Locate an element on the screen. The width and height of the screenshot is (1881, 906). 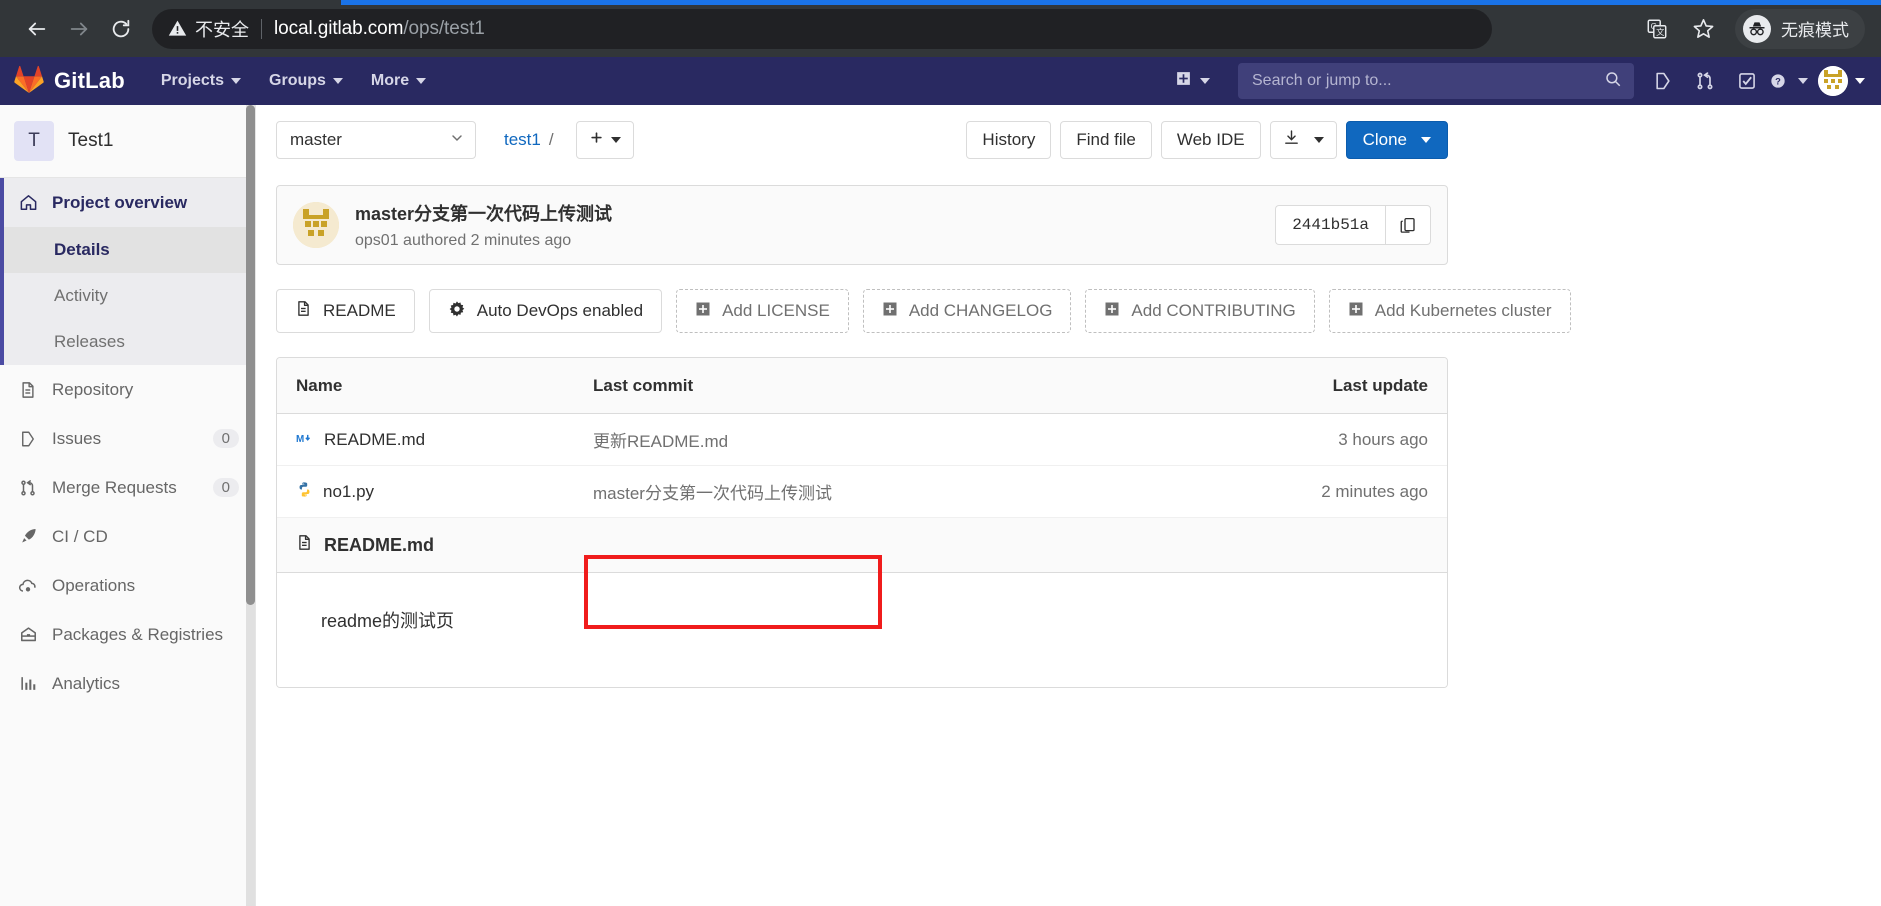
history-button: History is located at coordinates (1009, 140).